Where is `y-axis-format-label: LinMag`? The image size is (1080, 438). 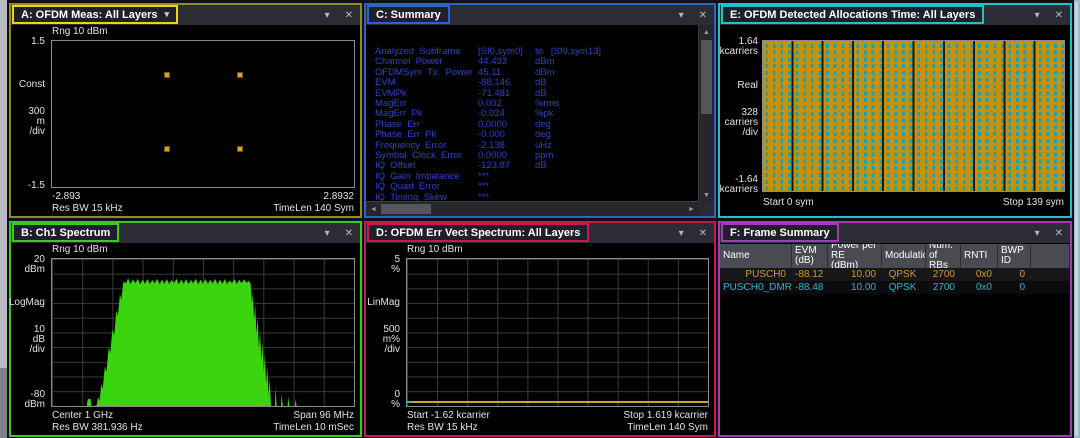 y-axis-format-label: LinMag is located at coordinates (383, 303).